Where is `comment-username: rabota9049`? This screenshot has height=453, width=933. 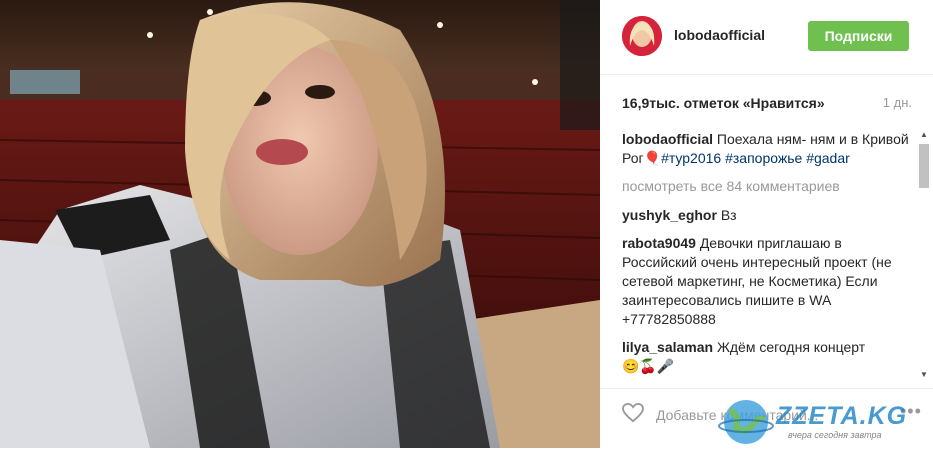 comment-username: rabota9049 is located at coordinates (659, 243).